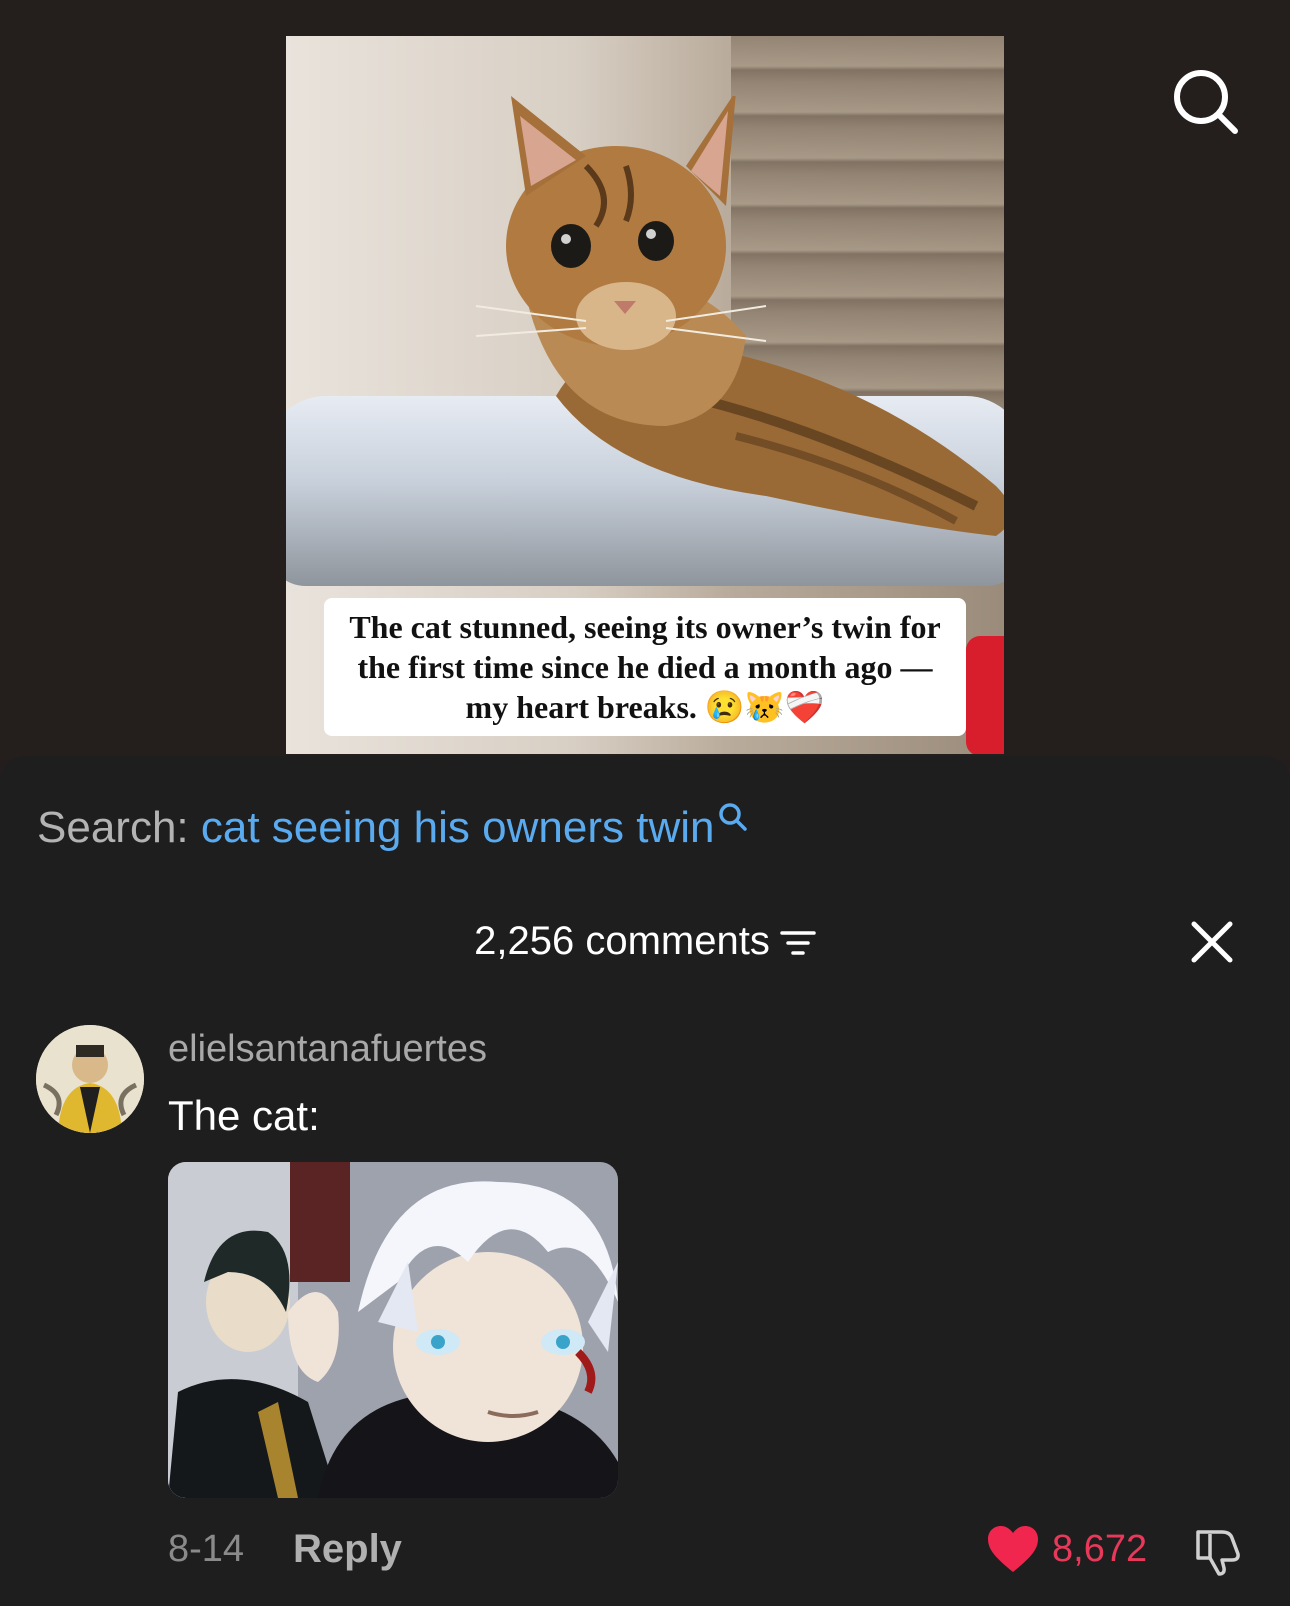 This screenshot has width=1290, height=1606. What do you see at coordinates (327, 1049) in the screenshot?
I see `comment-username: elielsantanafuertes` at bounding box center [327, 1049].